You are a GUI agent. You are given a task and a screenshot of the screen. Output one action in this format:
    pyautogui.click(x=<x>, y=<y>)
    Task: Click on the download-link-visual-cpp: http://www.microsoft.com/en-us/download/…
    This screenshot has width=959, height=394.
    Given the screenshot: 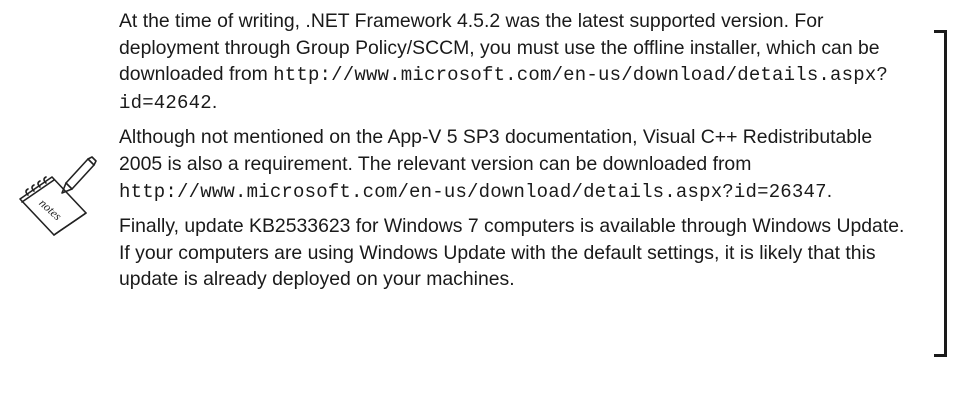 What is the action you would take?
    pyautogui.click(x=473, y=192)
    